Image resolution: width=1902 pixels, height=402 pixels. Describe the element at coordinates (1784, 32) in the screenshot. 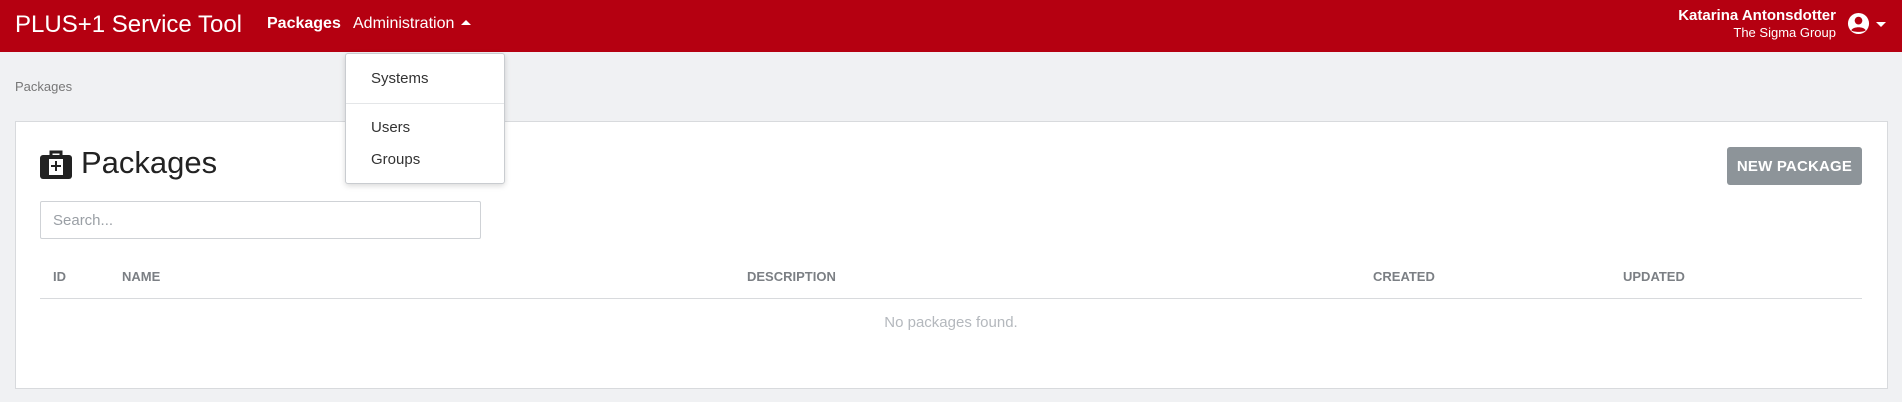

I see `user-organization: The Sigma Group` at that location.